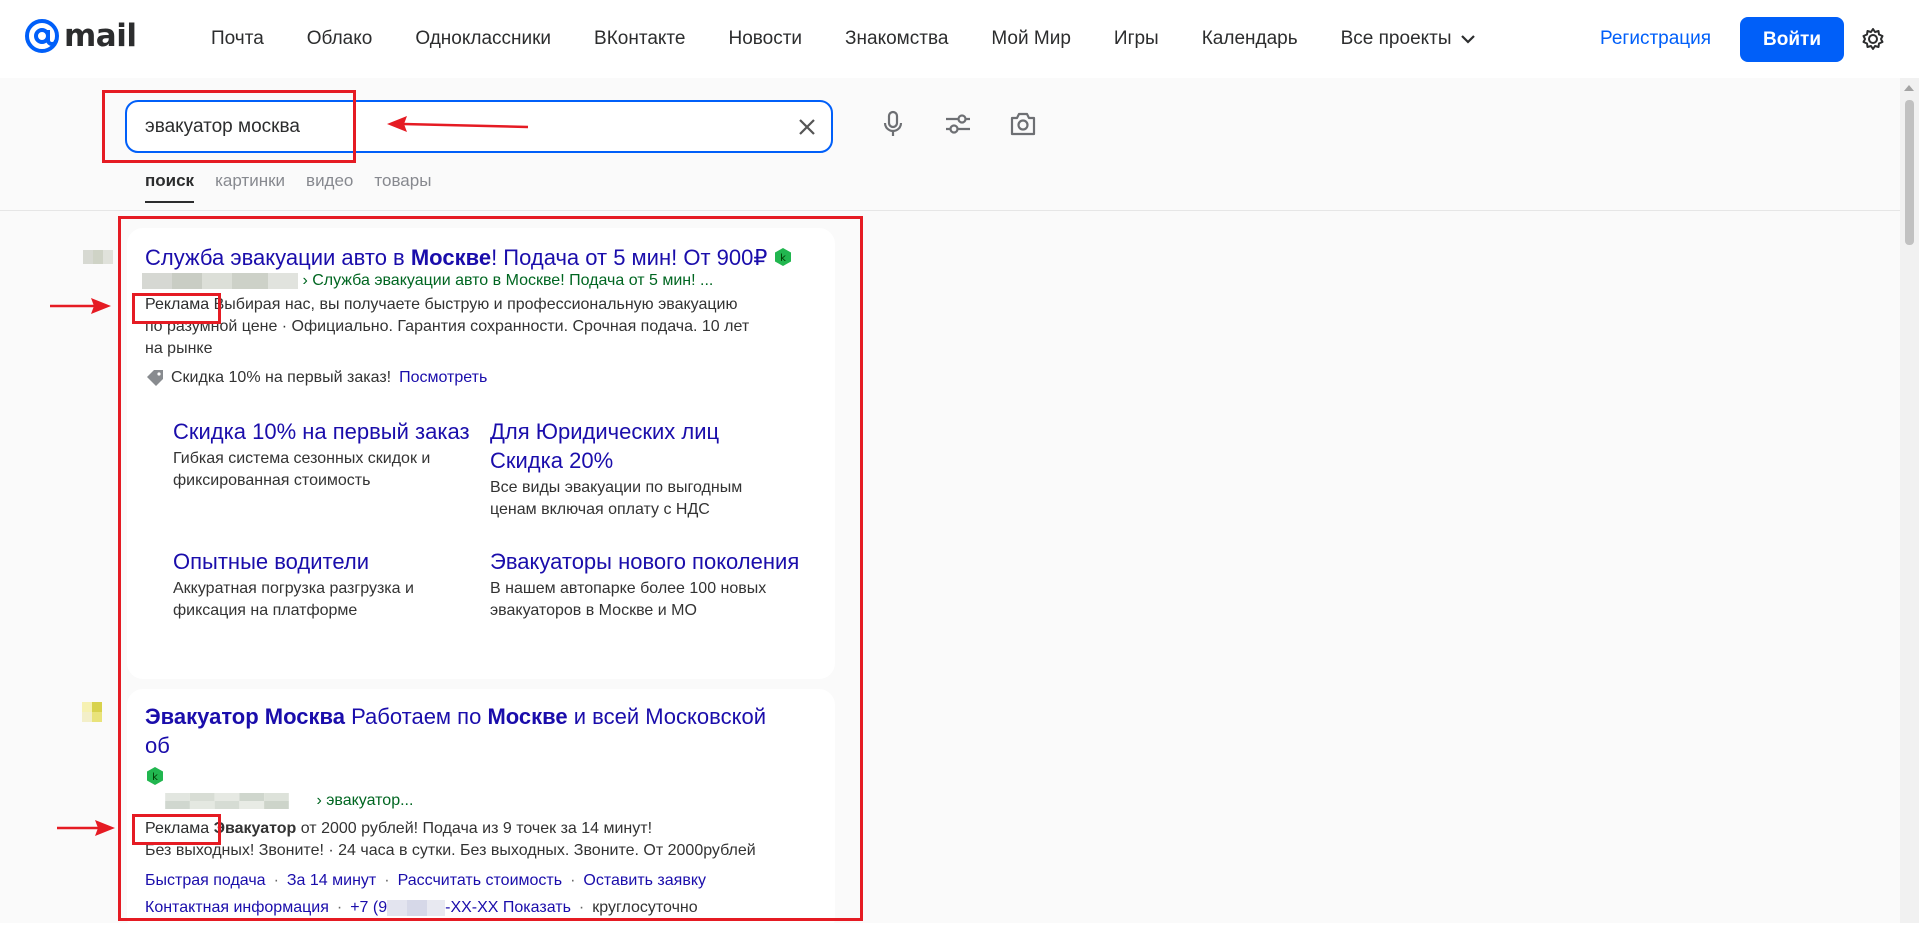 Image resolution: width=1919 pixels, height=934 pixels. I want to click on tab-search: поиск, so click(170, 187).